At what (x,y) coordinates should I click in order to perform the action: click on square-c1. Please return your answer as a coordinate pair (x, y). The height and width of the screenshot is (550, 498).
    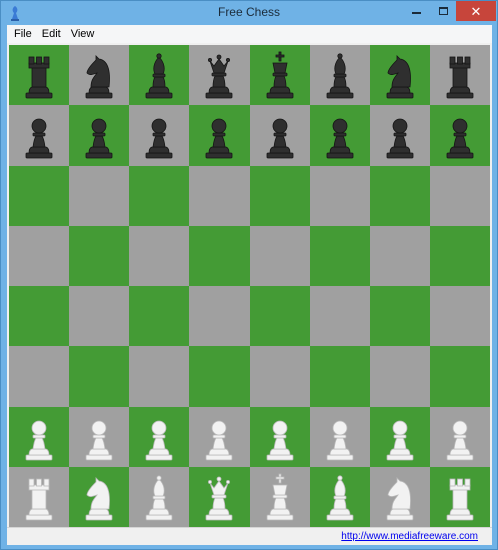
    Looking at the image, I should click on (159, 496).